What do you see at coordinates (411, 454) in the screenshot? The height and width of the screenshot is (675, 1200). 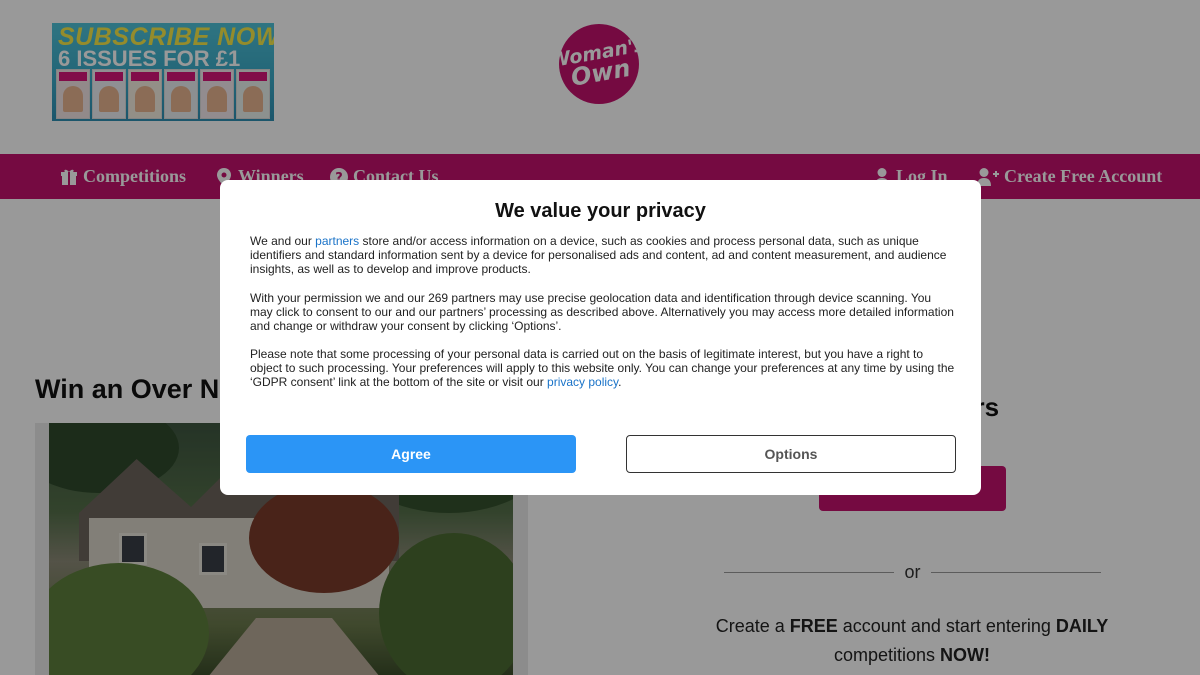 I see `agree-button: Agree` at bounding box center [411, 454].